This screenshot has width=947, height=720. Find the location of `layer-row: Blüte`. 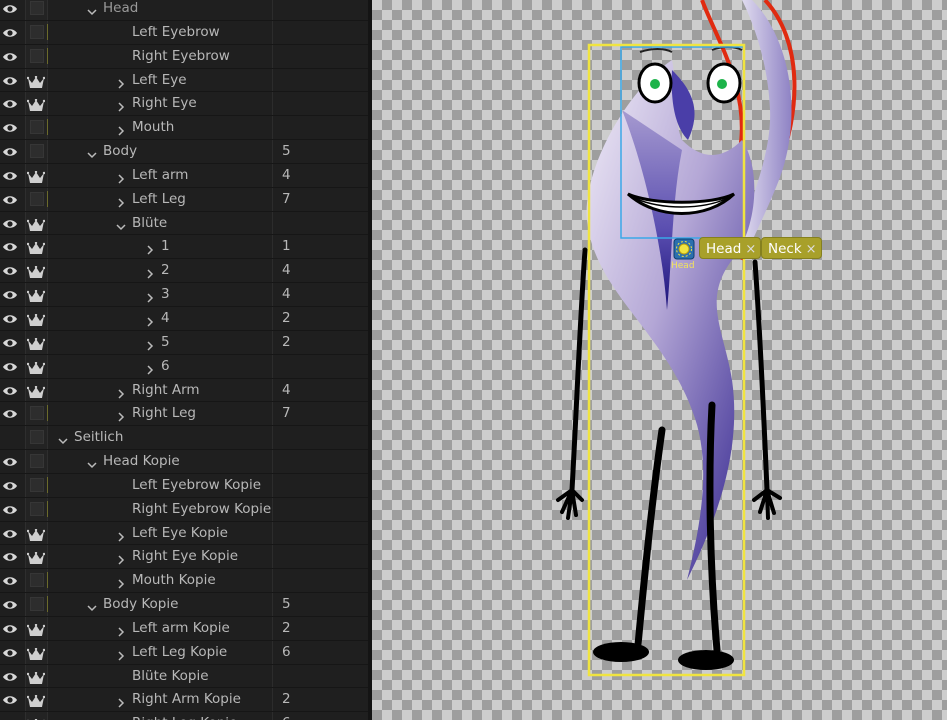

layer-row: Blüte is located at coordinates (186, 223).